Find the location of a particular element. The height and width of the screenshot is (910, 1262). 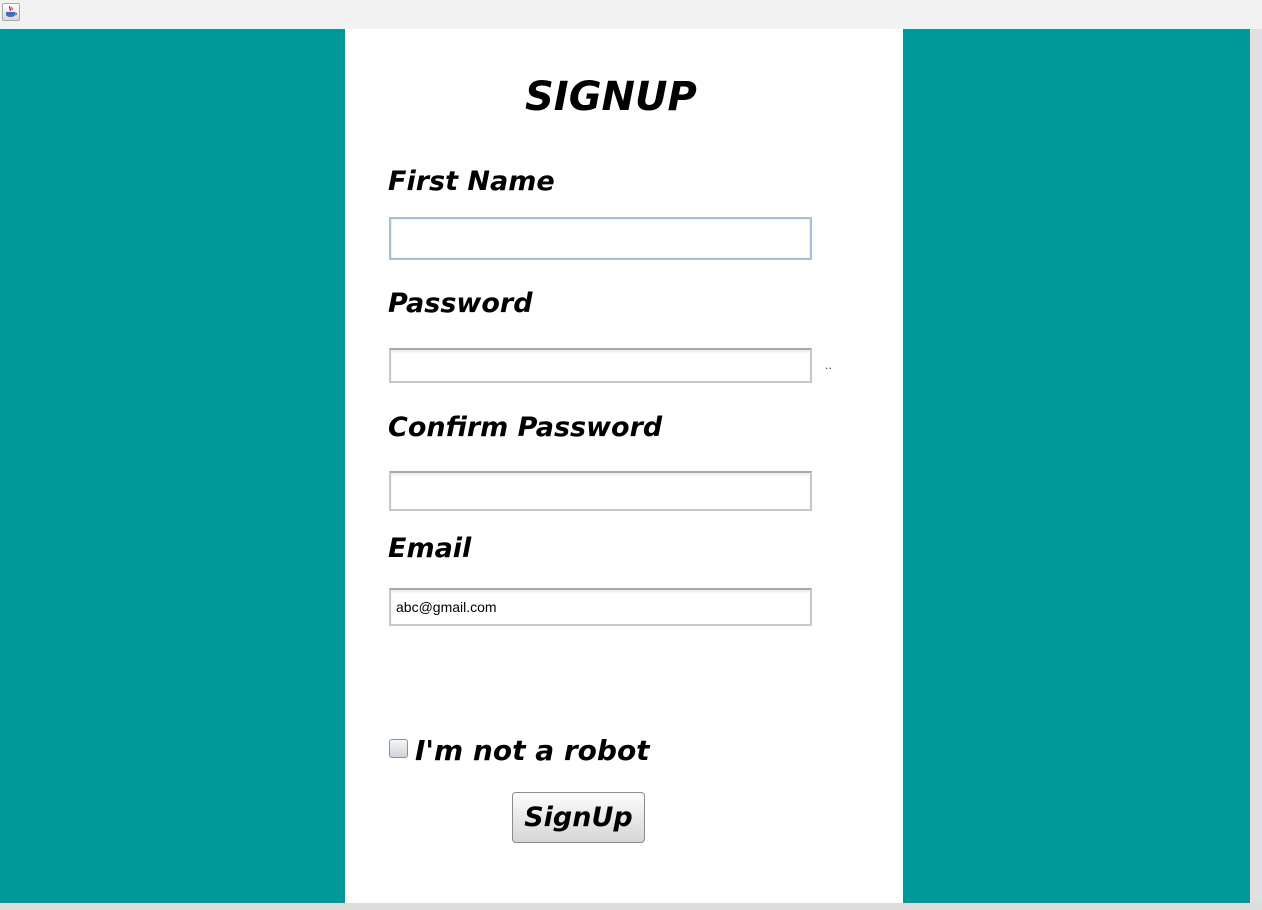

password-strength-indicator: .. is located at coordinates (828, 365).